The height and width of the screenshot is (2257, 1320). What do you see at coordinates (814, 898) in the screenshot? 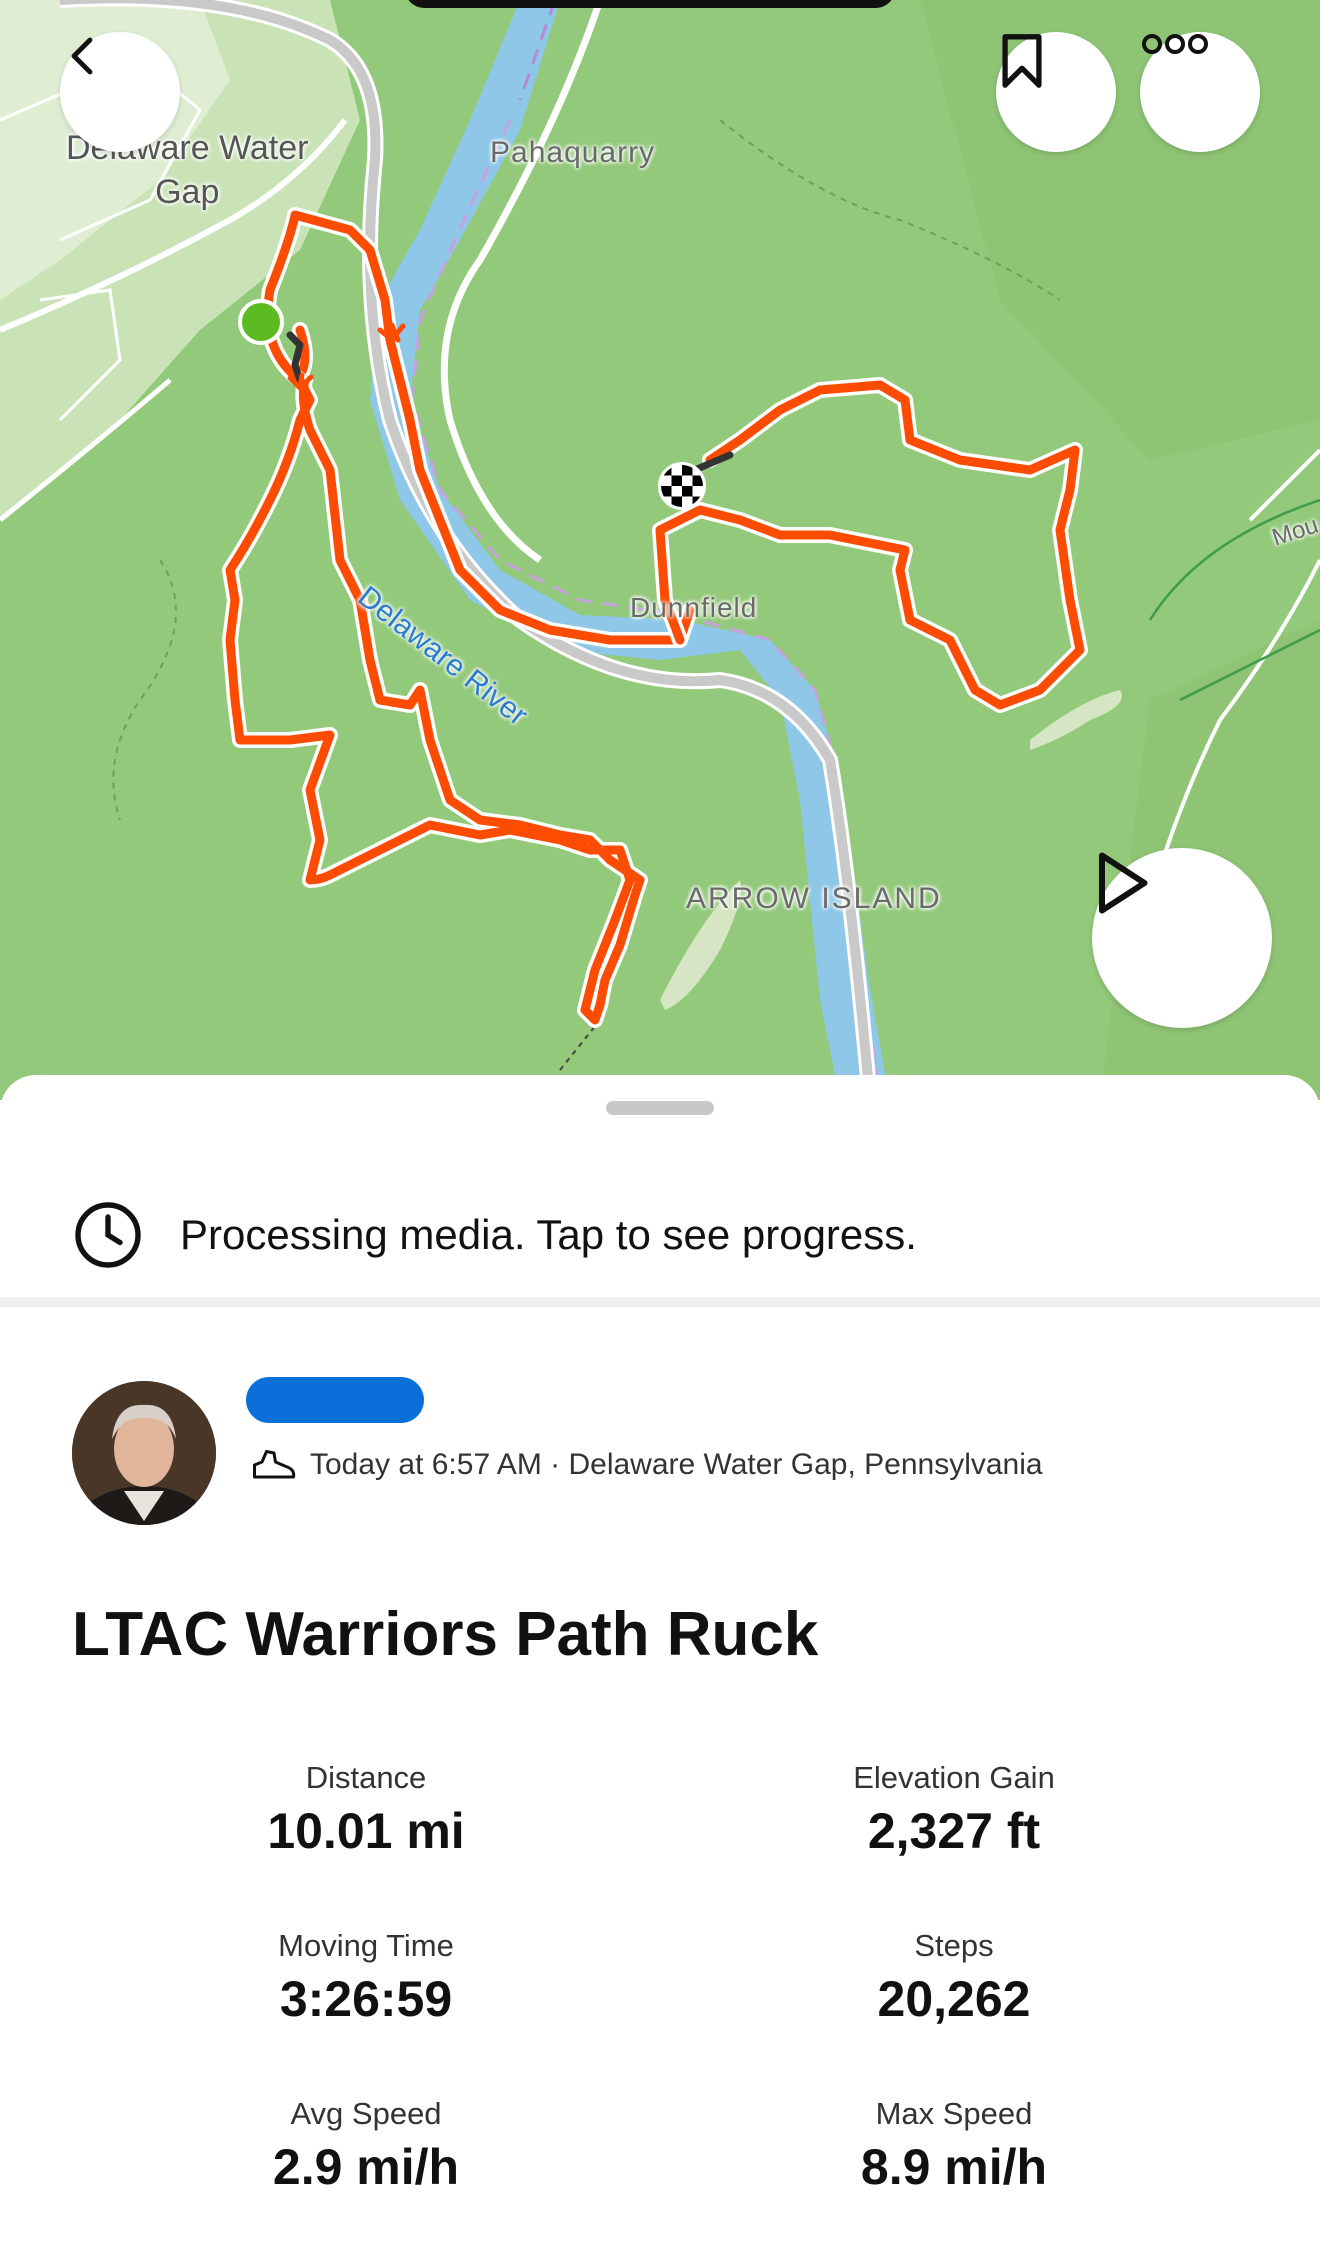
I see `map-label-arrow-island: ARROW ISLAND` at bounding box center [814, 898].